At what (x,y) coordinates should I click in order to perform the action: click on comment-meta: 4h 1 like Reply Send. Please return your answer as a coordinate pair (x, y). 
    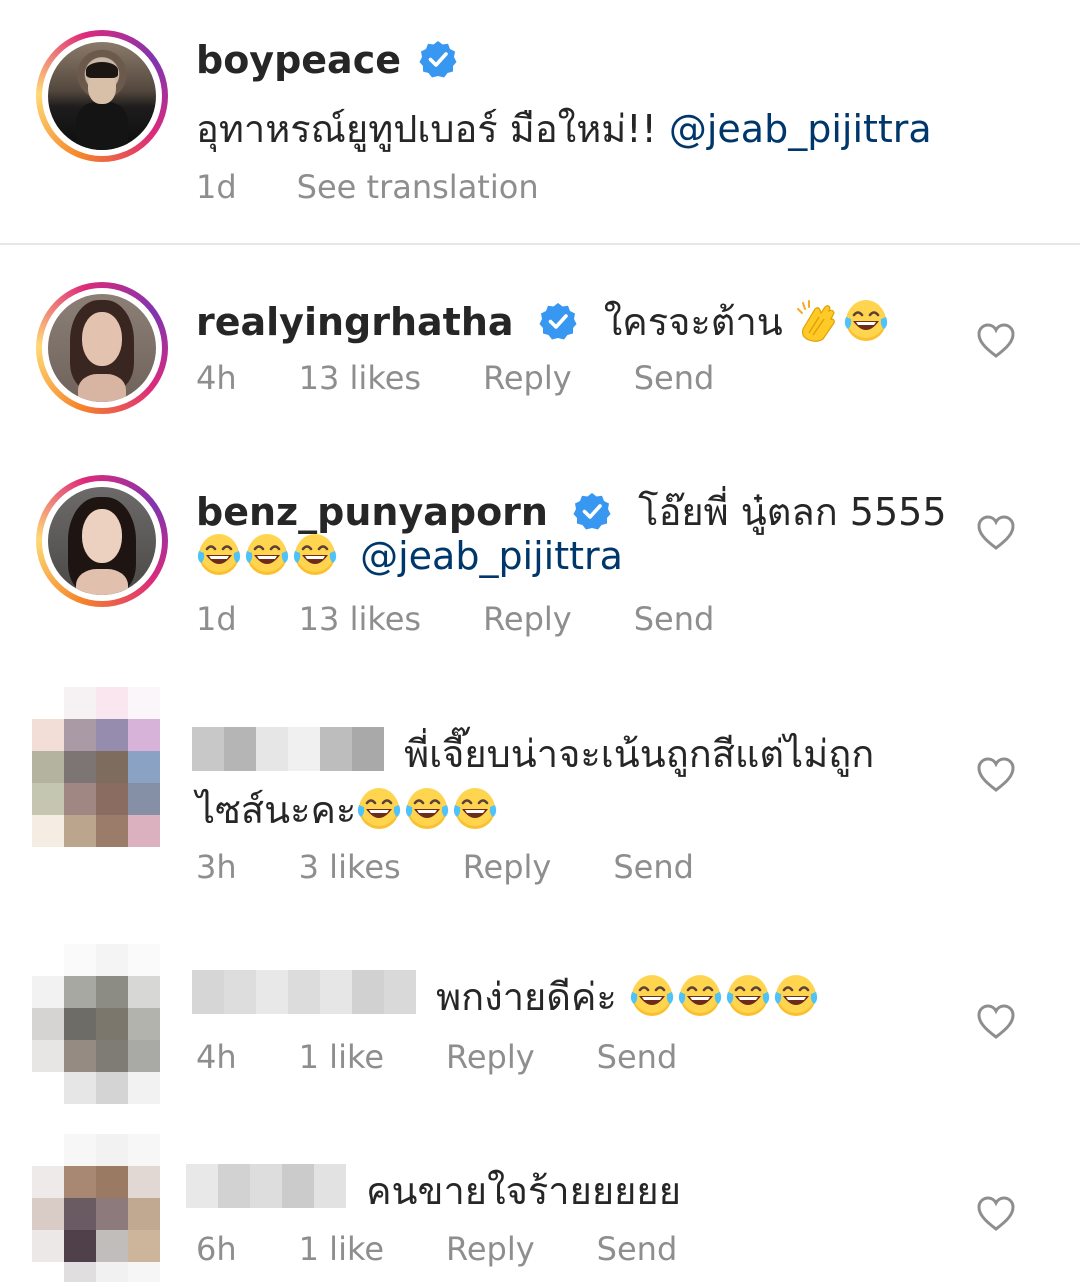
    Looking at the image, I should click on (467, 1057).